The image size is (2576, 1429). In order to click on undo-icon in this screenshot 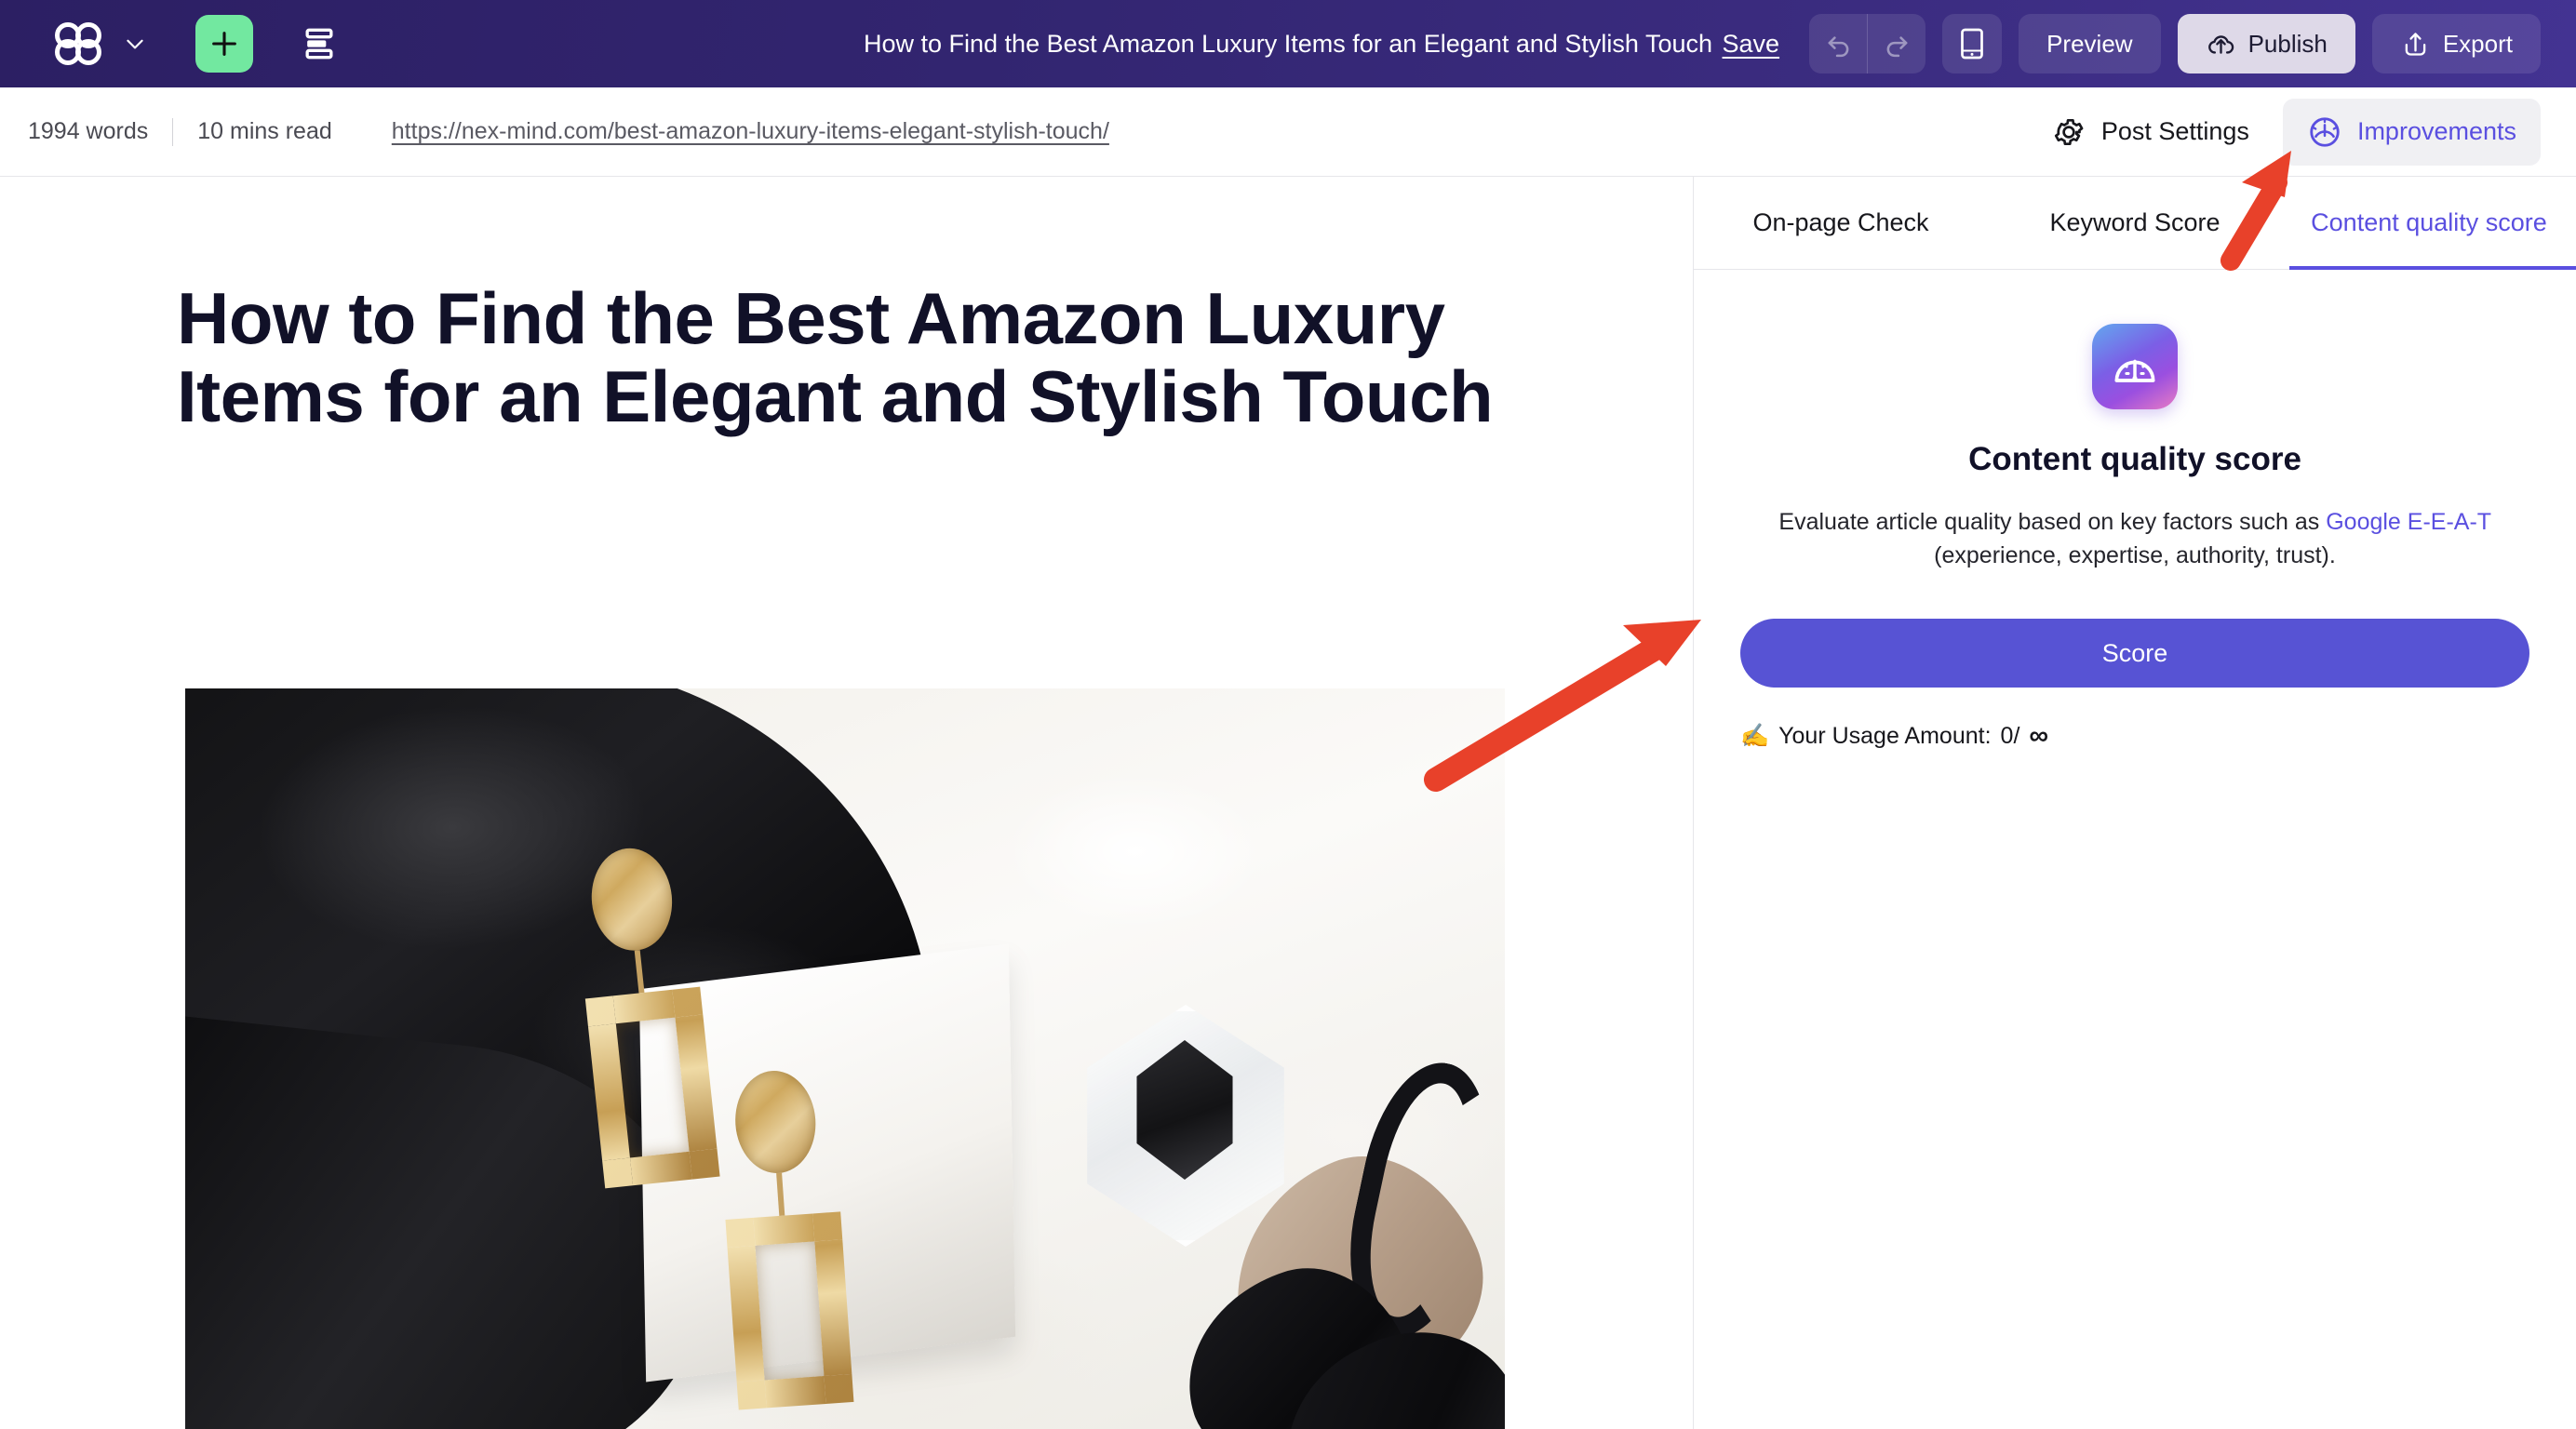, I will do `click(1838, 46)`.